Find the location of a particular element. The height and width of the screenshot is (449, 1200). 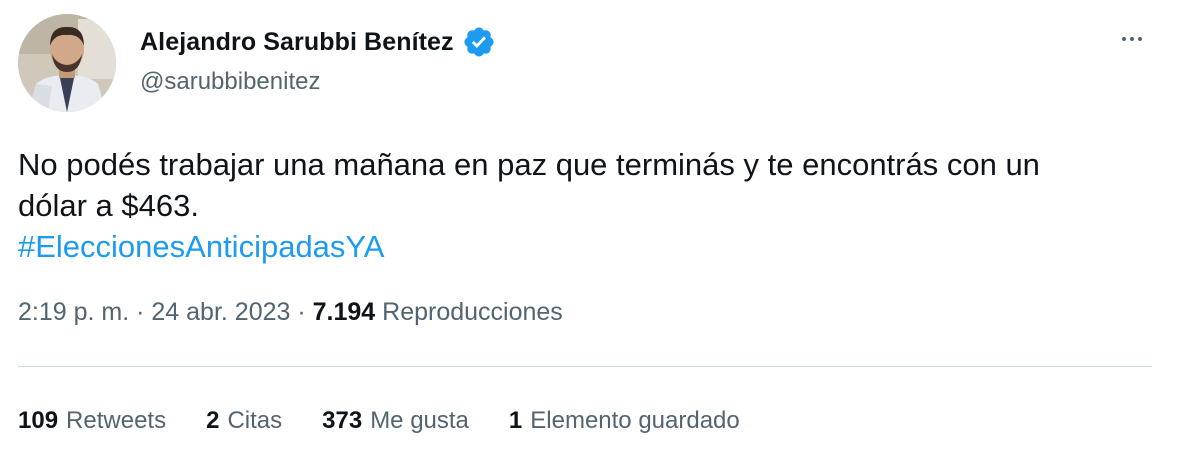

likes-label: Me gusta is located at coordinates (419, 420).